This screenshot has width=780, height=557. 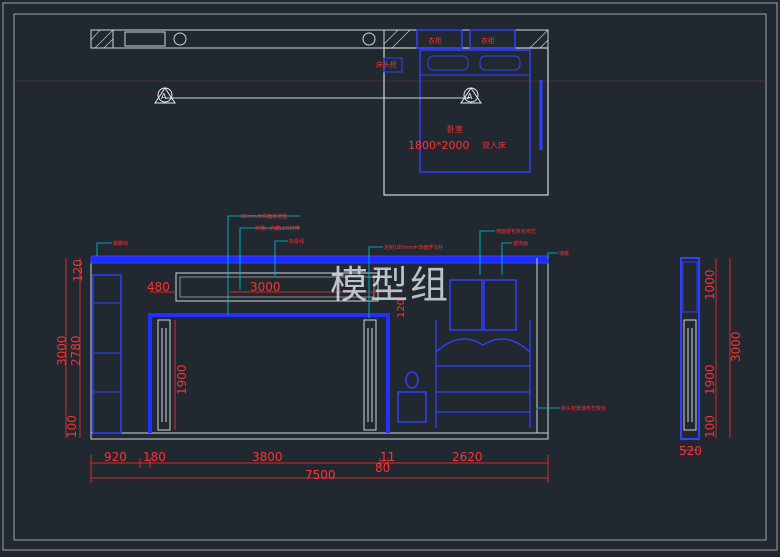 I want to click on dim-bottom-2620: 2620, so click(x=467, y=457).